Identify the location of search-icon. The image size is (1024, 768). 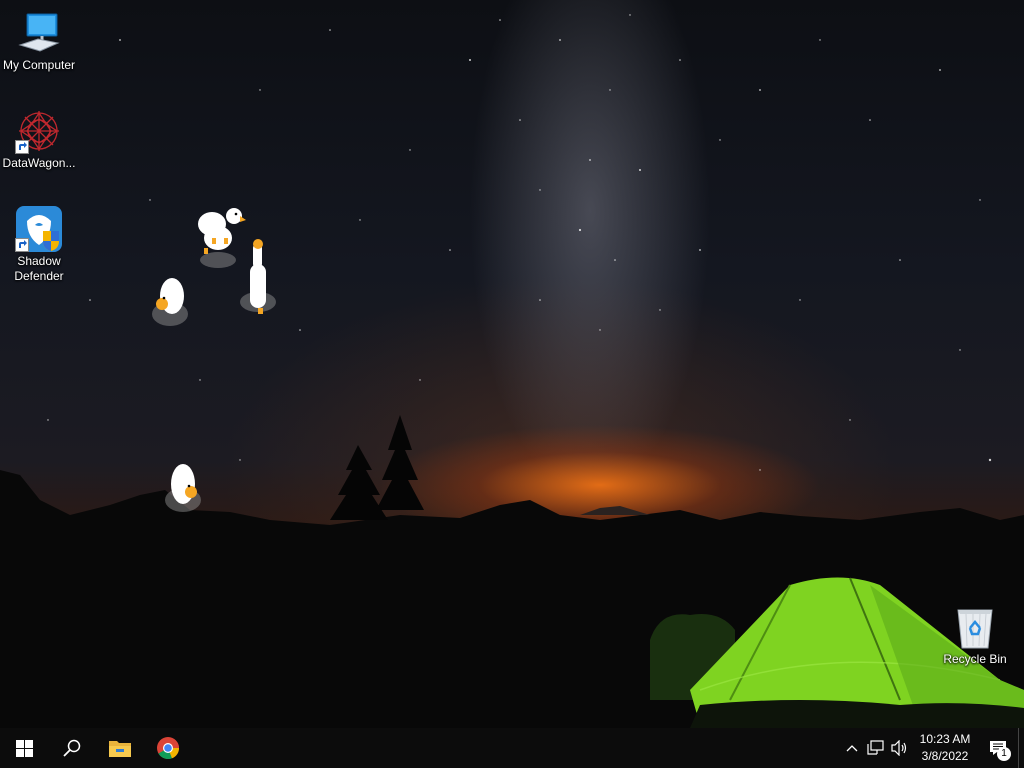
(72, 748).